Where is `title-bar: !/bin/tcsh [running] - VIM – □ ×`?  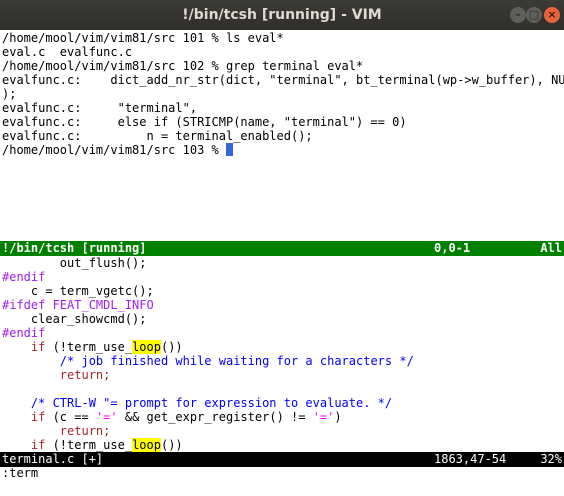 title-bar: !/bin/tcsh [running] - VIM – □ × is located at coordinates (282, 15).